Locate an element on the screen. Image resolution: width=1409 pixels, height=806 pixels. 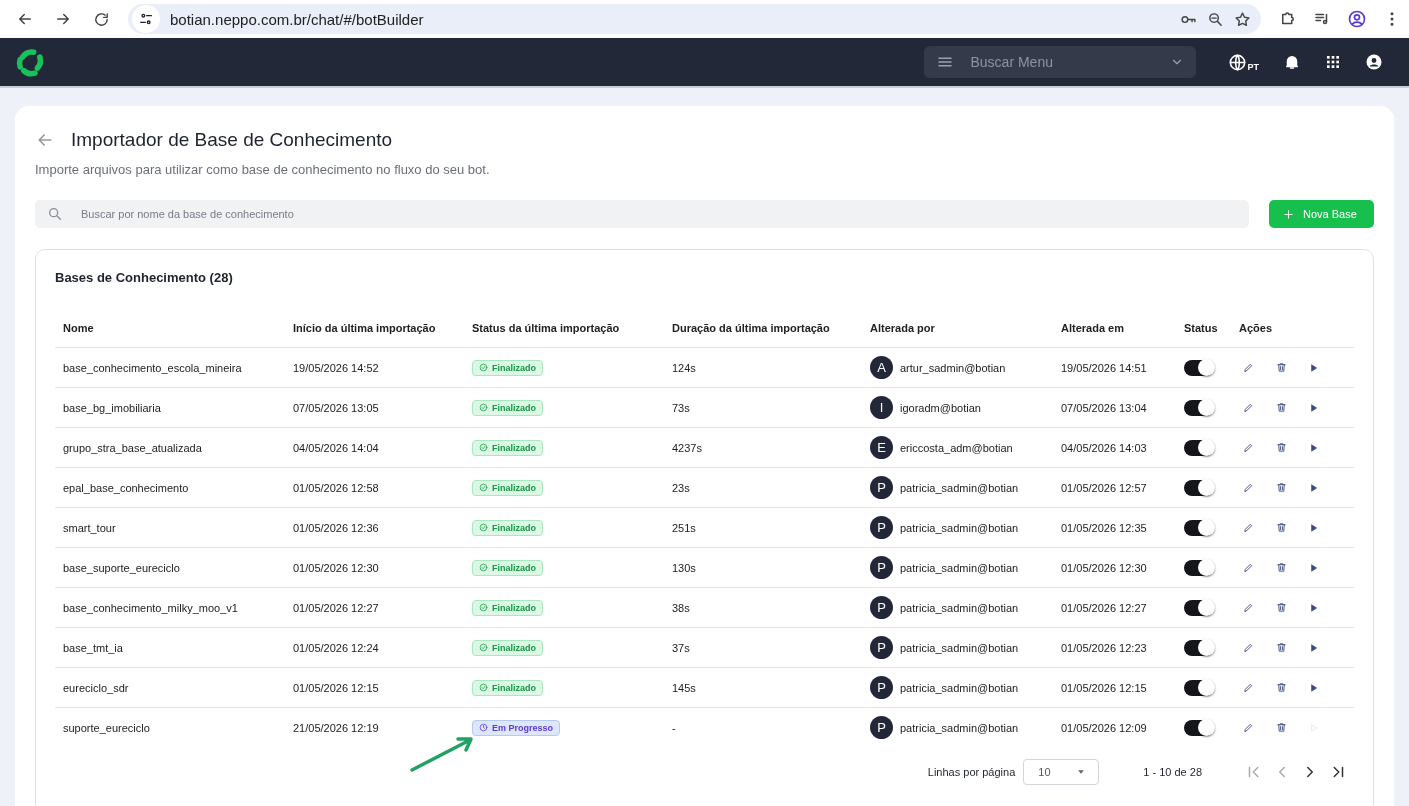
clock-icon is located at coordinates (483, 727).